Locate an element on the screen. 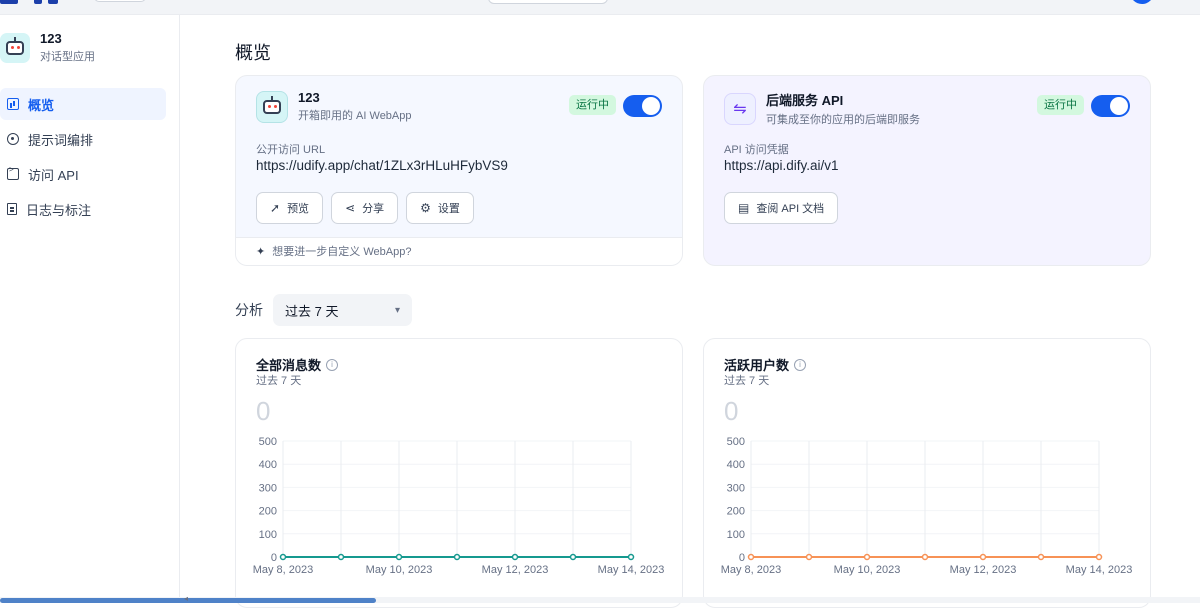  app-header: 123 对话型应用 is located at coordinates (47, 47).